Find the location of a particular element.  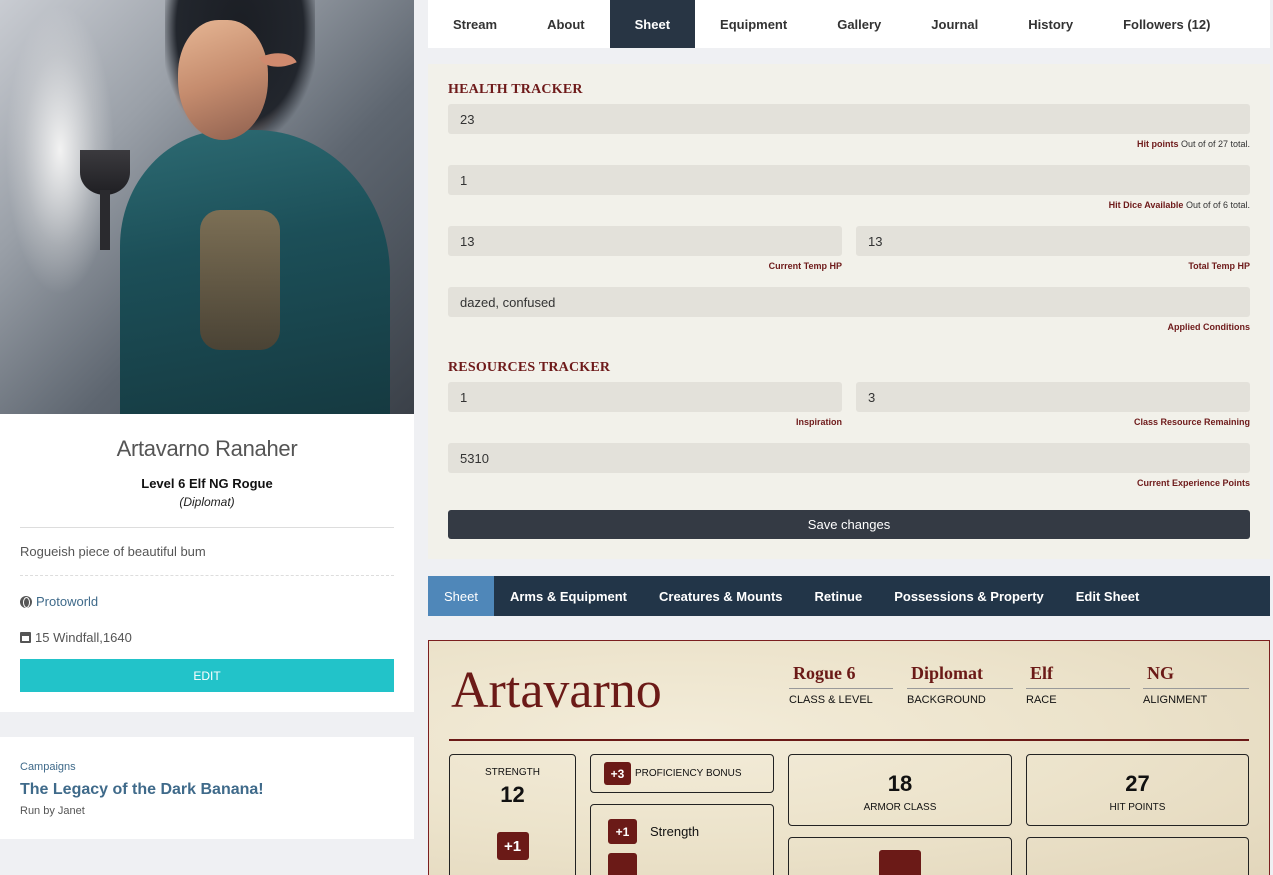

strength-label: STRENGTH is located at coordinates (512, 772).